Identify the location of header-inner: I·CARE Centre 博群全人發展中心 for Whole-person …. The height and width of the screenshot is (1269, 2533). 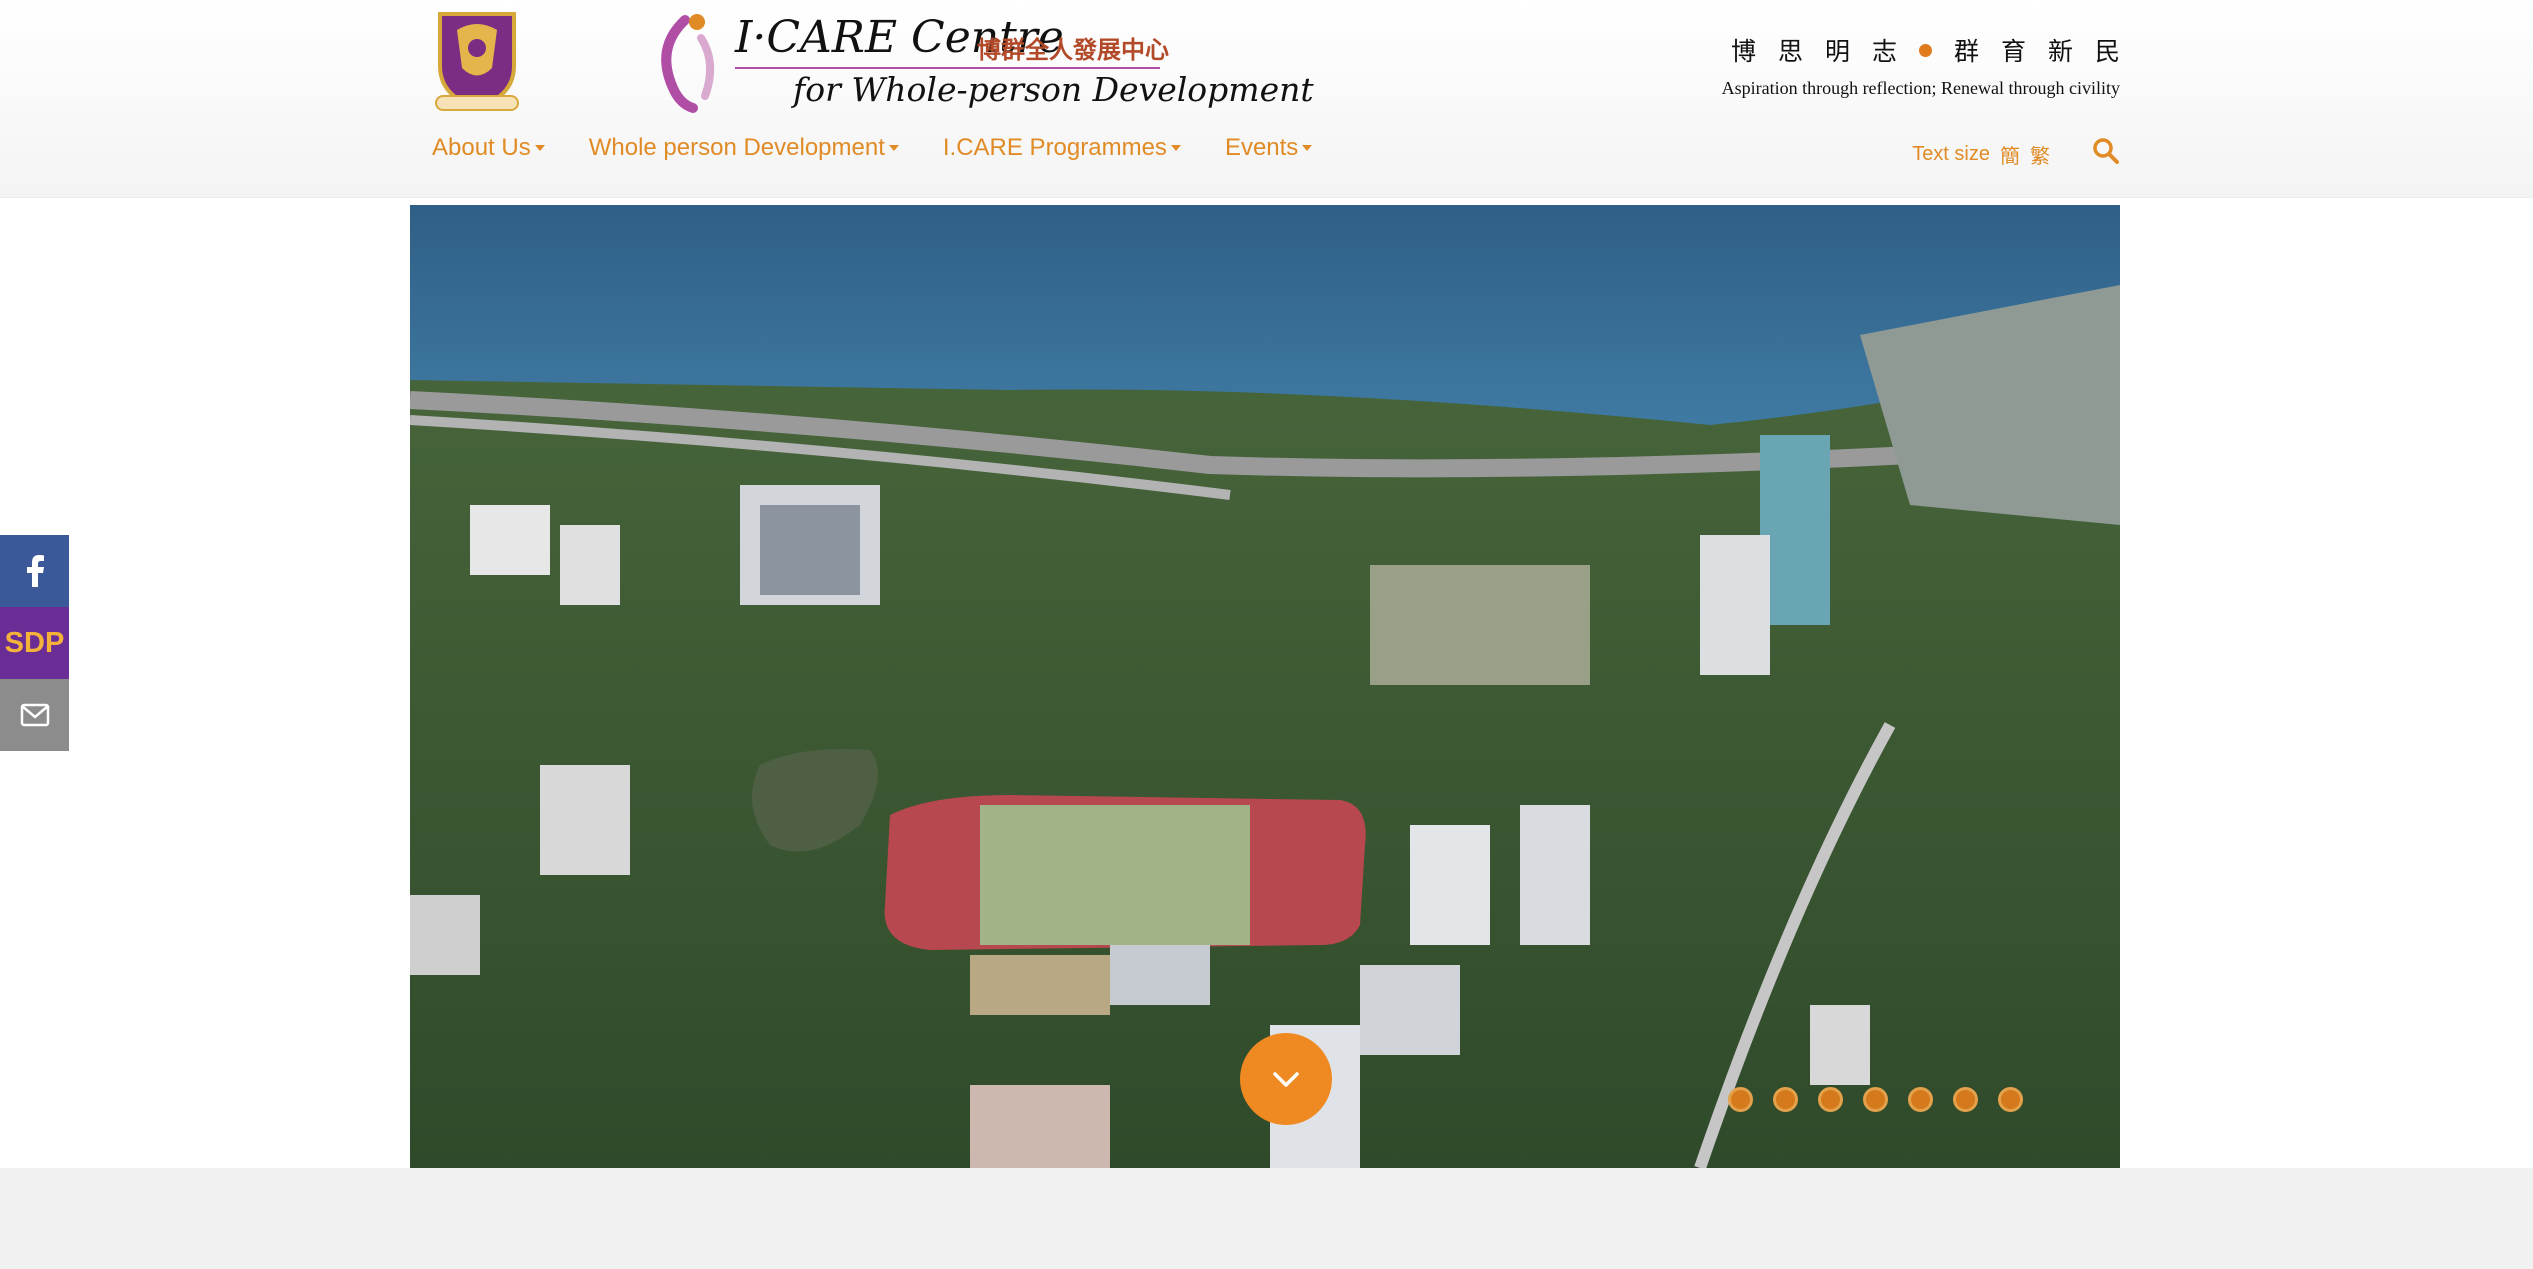
(1265, 99).